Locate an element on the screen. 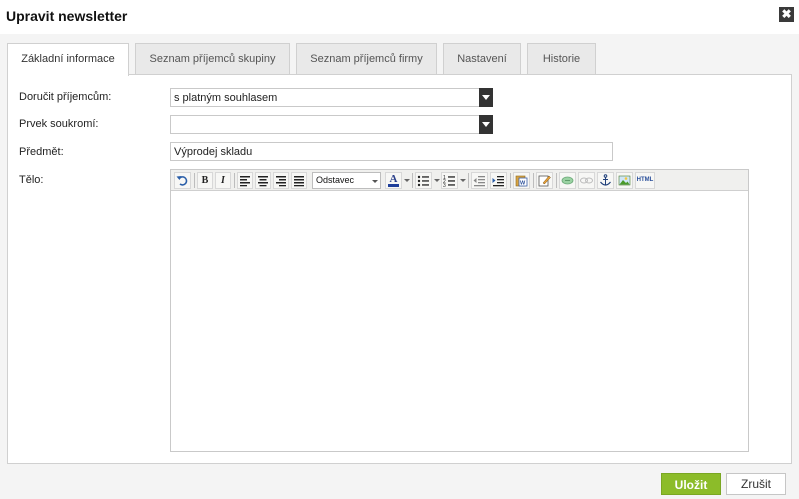 This screenshot has width=799, height=499. subject-input is located at coordinates (391, 151).